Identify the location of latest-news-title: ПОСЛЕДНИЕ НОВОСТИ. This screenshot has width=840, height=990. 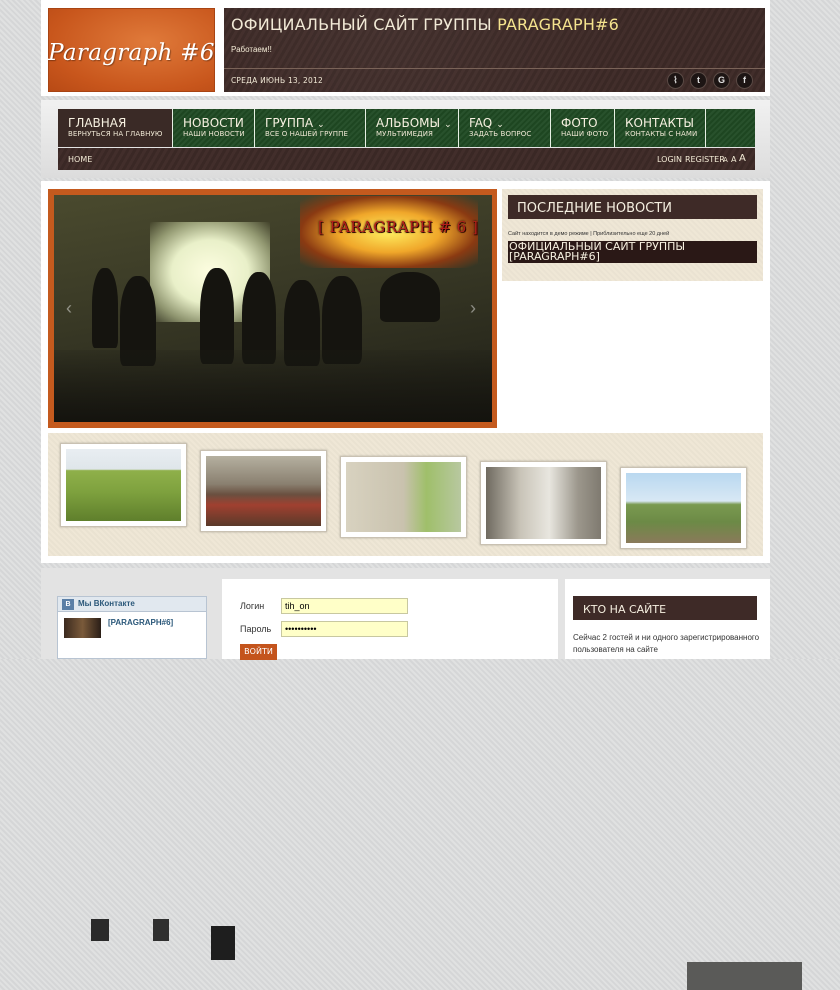
(594, 208).